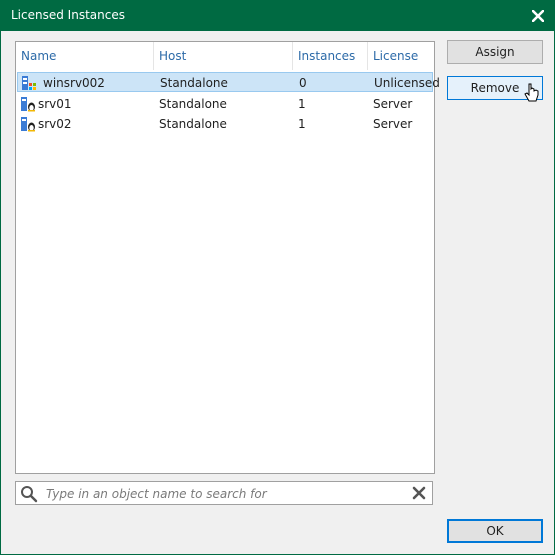  I want to click on column-header-instances: Instances, so click(330, 56).